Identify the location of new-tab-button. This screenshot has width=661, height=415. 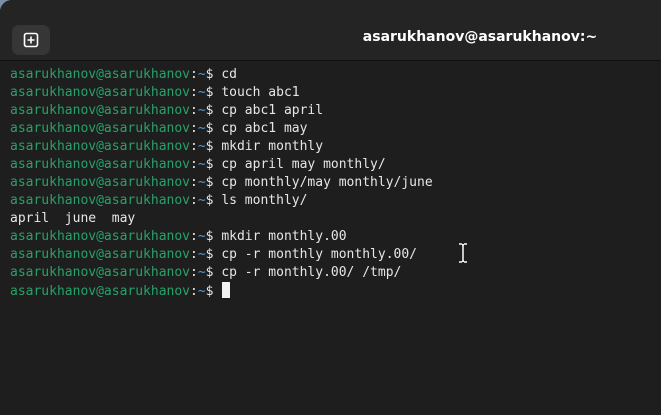
(31, 40).